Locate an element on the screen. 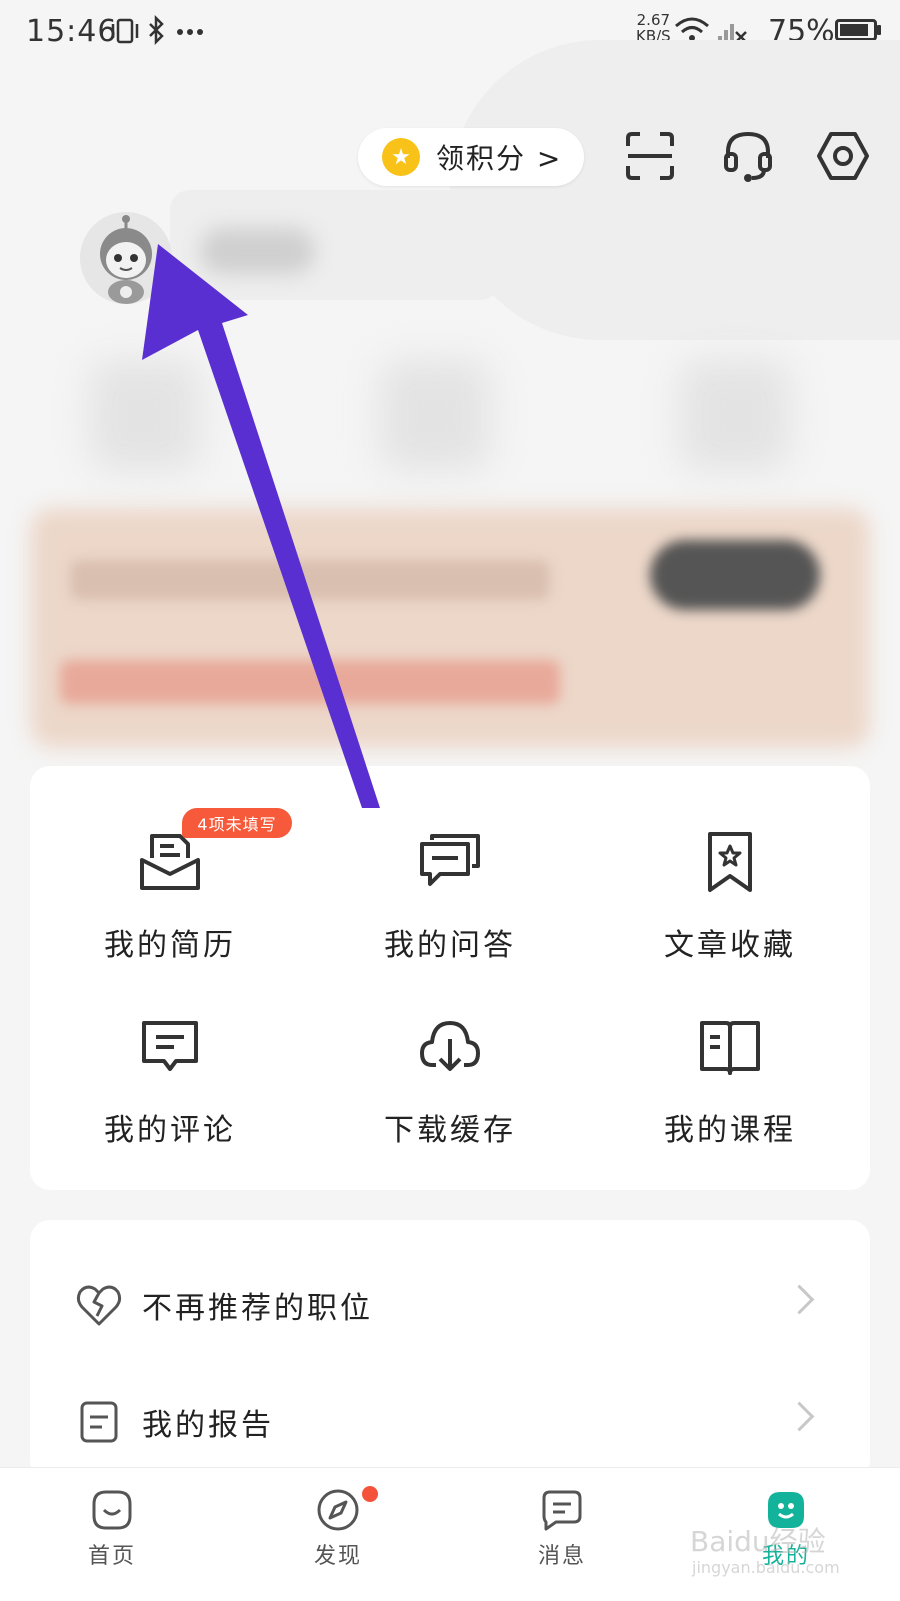 This screenshot has width=900, height=1601. get-points-button: ★ 领积分 > is located at coordinates (471, 157).